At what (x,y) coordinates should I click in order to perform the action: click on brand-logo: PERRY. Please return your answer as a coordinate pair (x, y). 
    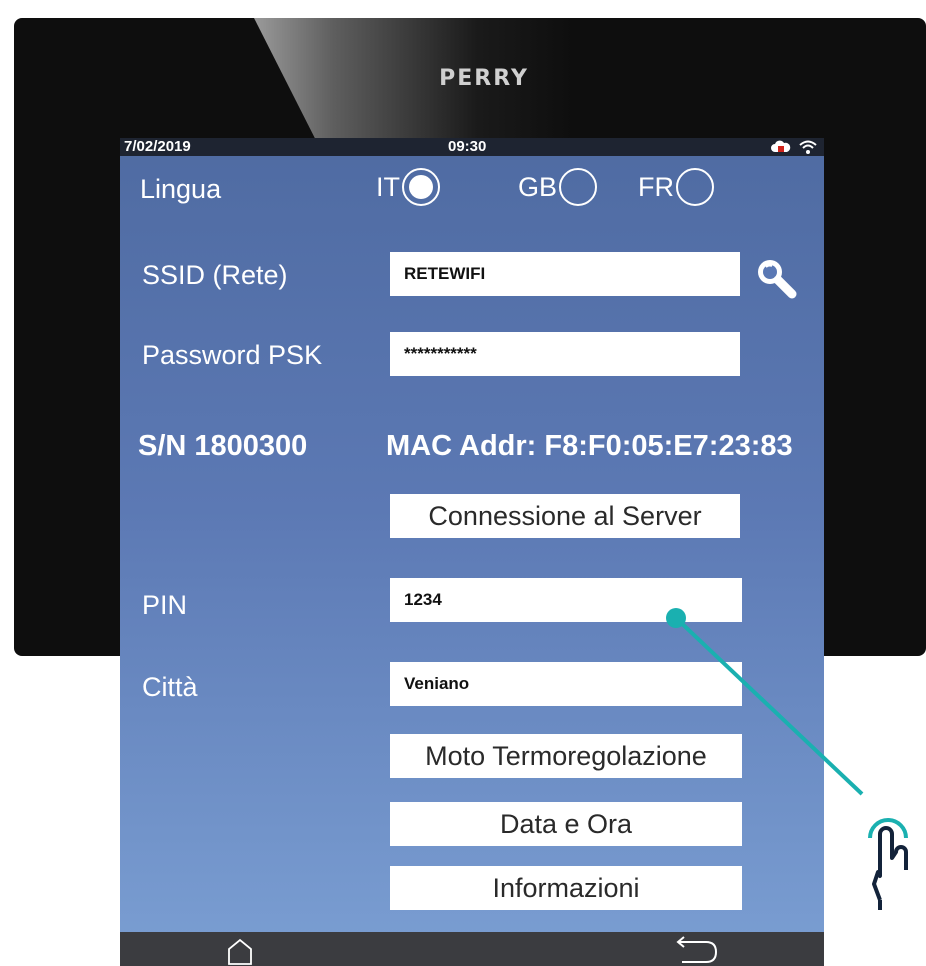
    Looking at the image, I should click on (484, 78).